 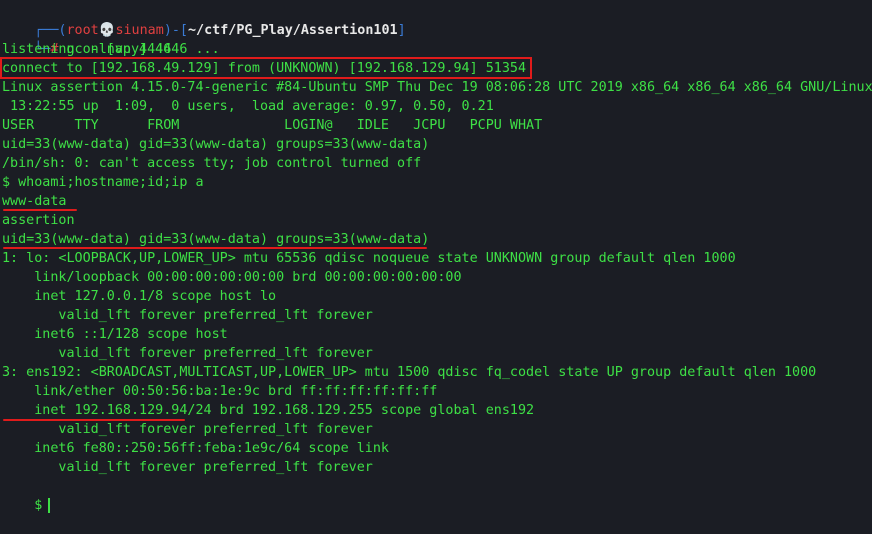 I want to click on text-cursor, so click(x=49, y=505).